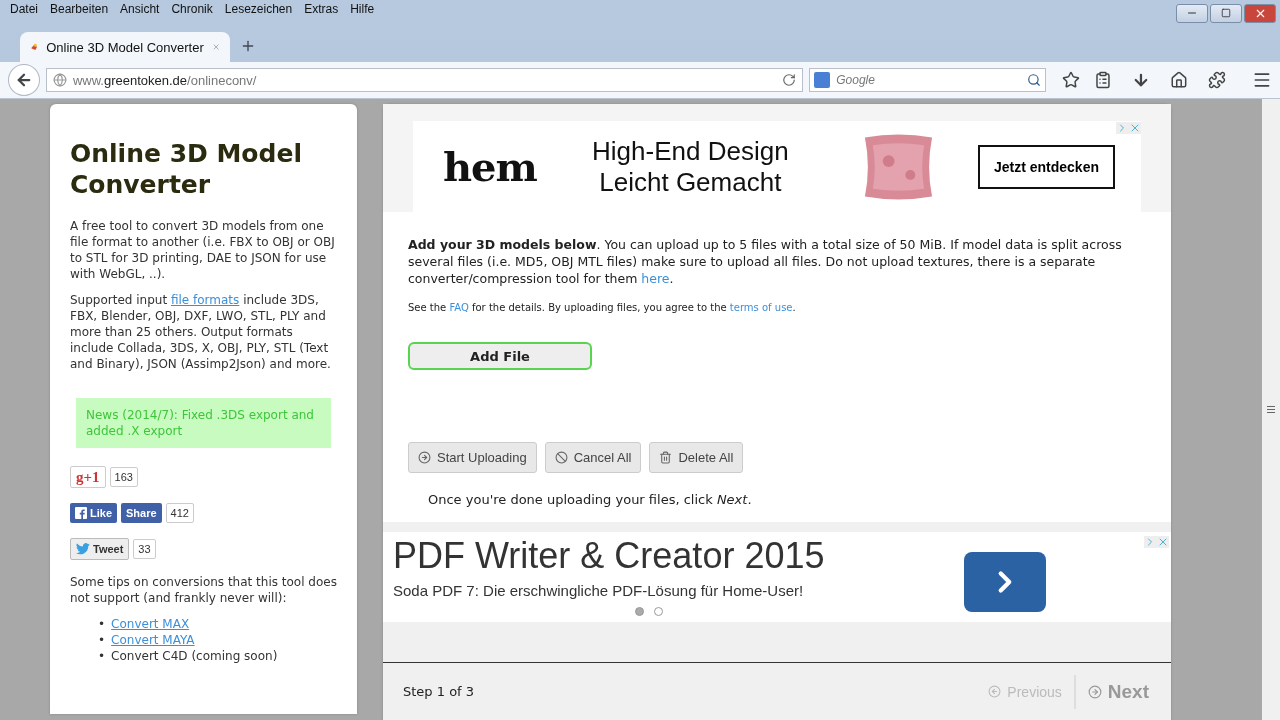 The image size is (1280, 720). What do you see at coordinates (201, 332) in the screenshot?
I see `description-text: Supported input file formats include 3DS, FBX, Blender, OBJ, DXF, LWO, STL, PLY and more than 25 others. Output formats include Collada, 3DS, X, OBJ, PLY, STL (Text and Binary), JSON (Assimp2Json) and more.` at bounding box center [201, 332].